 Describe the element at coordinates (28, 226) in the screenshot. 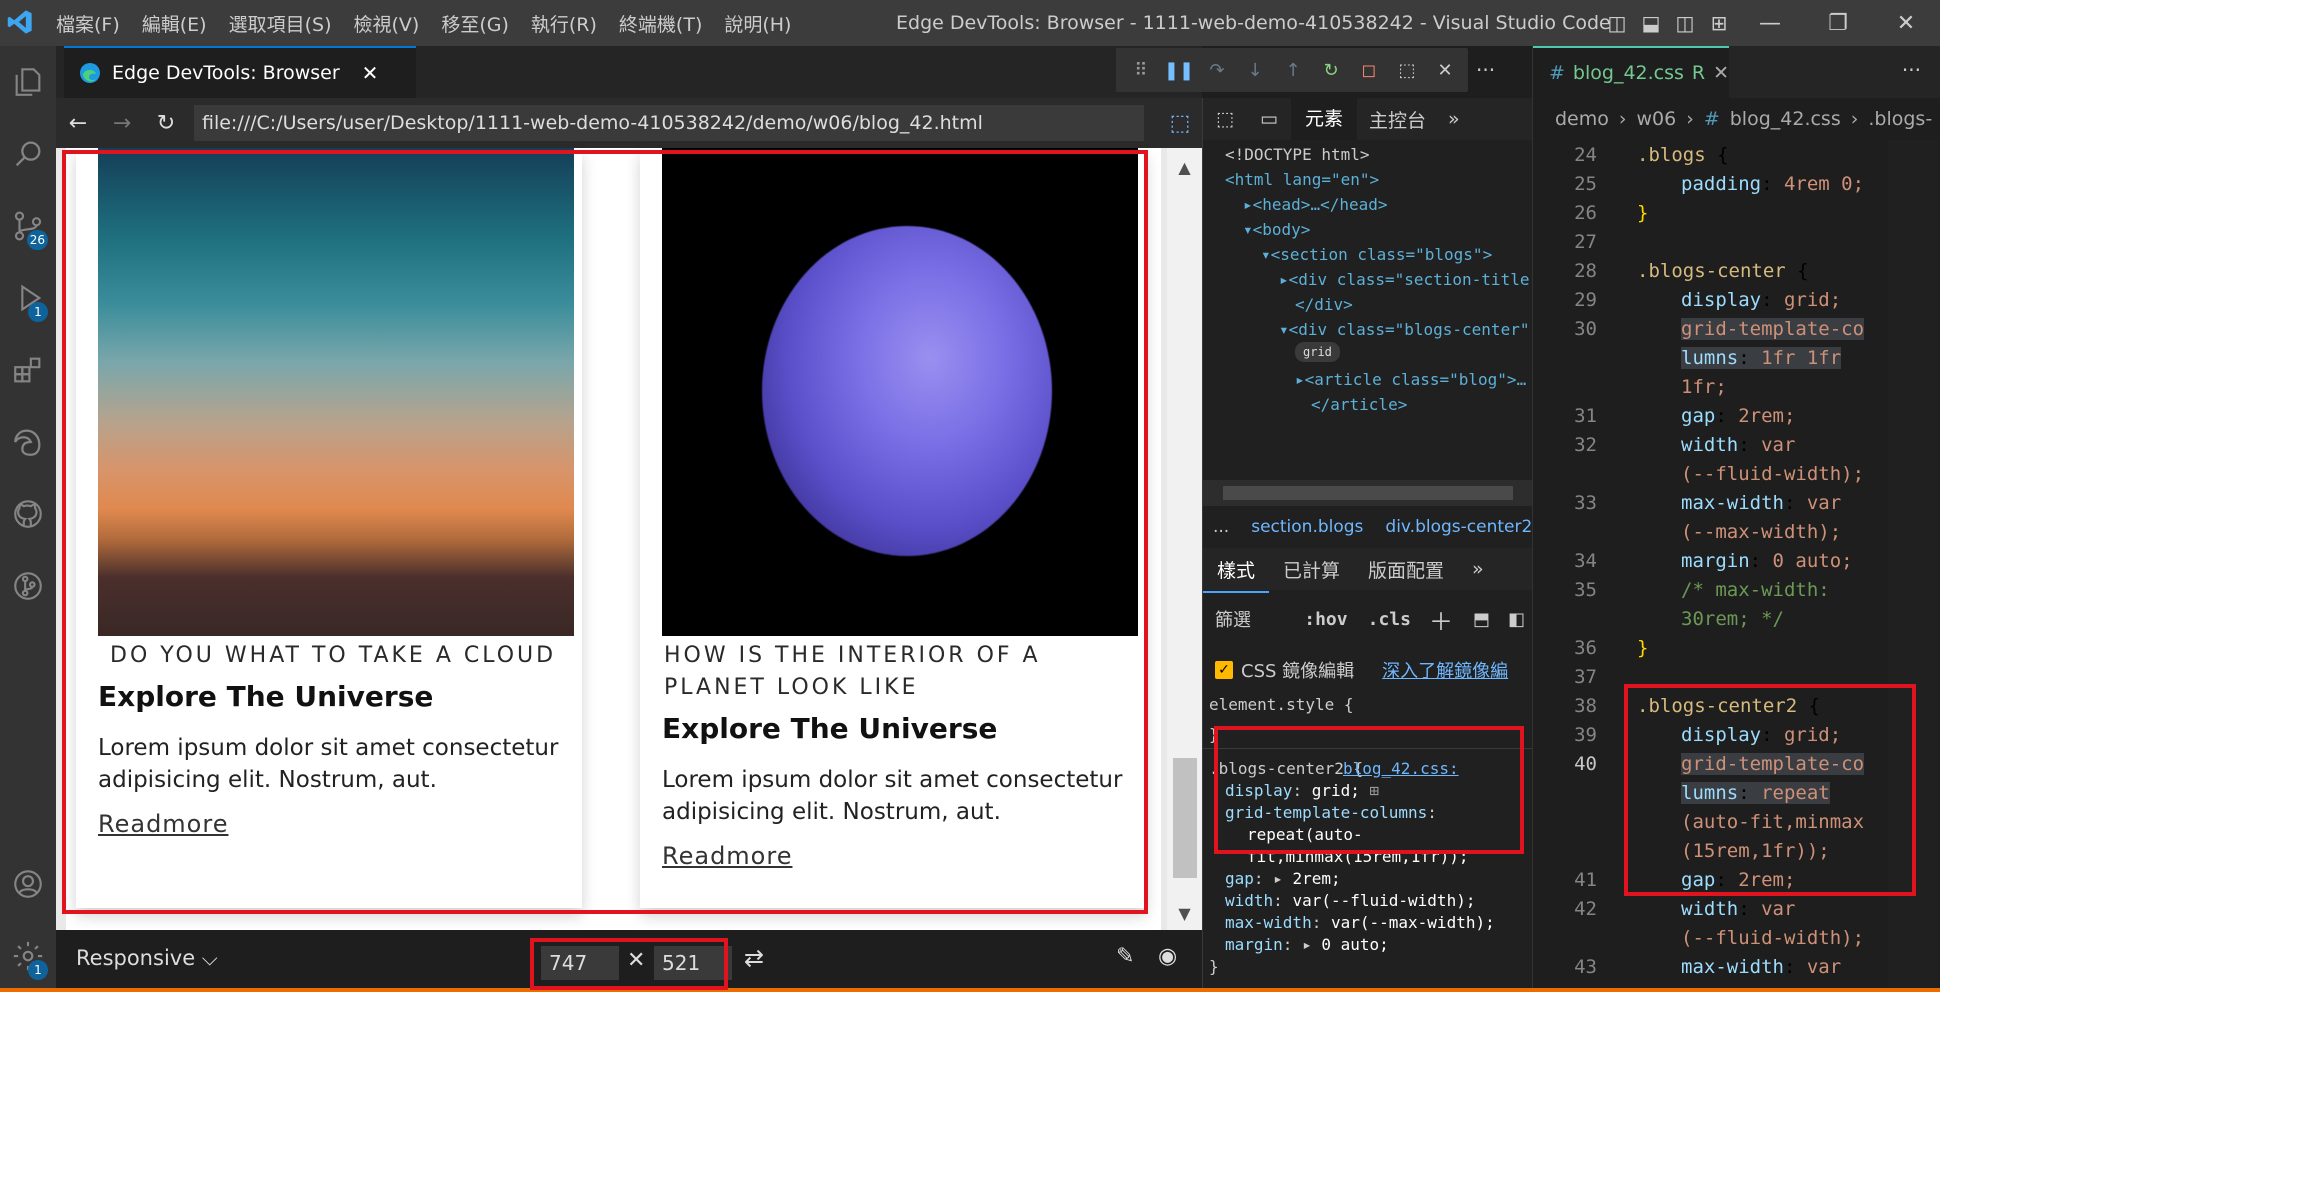

I see `source-control-icon: 26` at that location.